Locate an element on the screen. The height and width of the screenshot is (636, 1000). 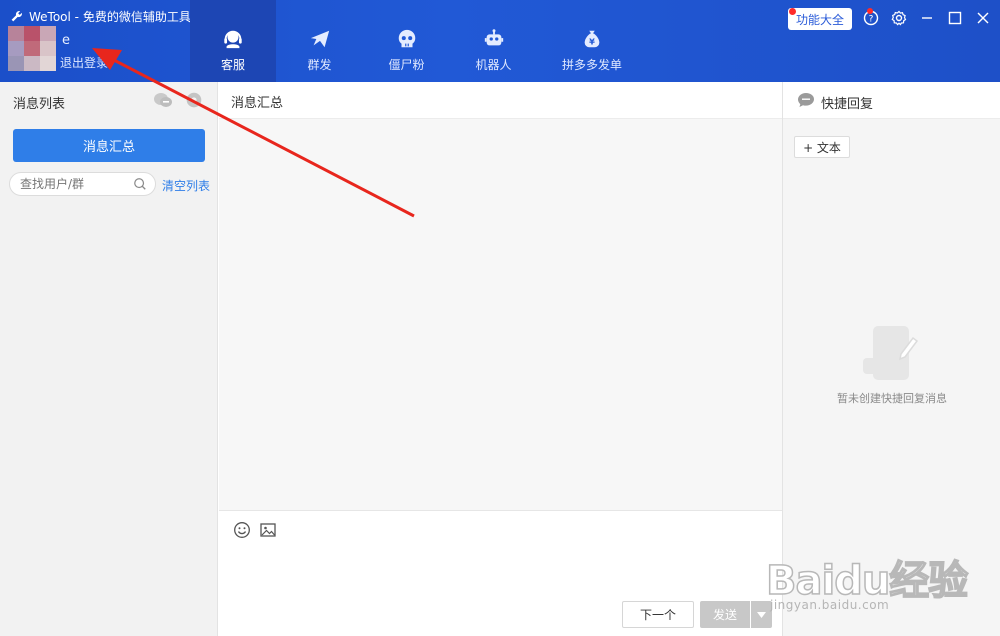
message-summary-title: 消息汇总 is located at coordinates (257, 103).